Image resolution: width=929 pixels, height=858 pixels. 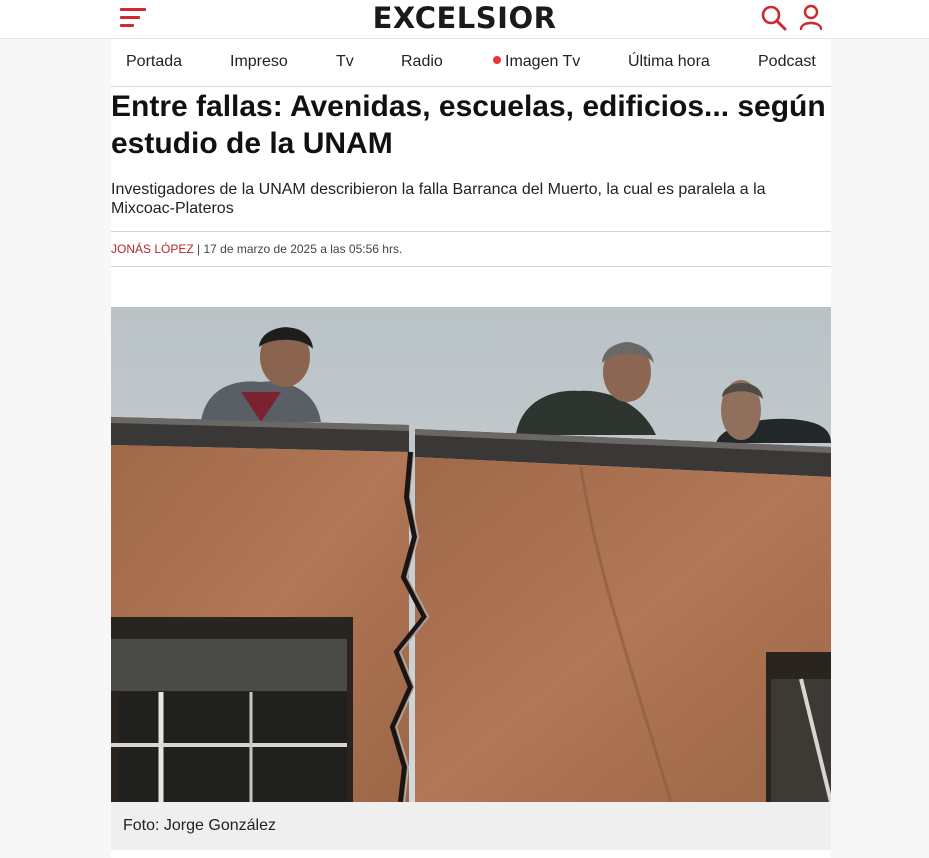 I want to click on publish-date: 17 de marzo de 2025 a las 05:56 hrs., so click(x=303, y=249).